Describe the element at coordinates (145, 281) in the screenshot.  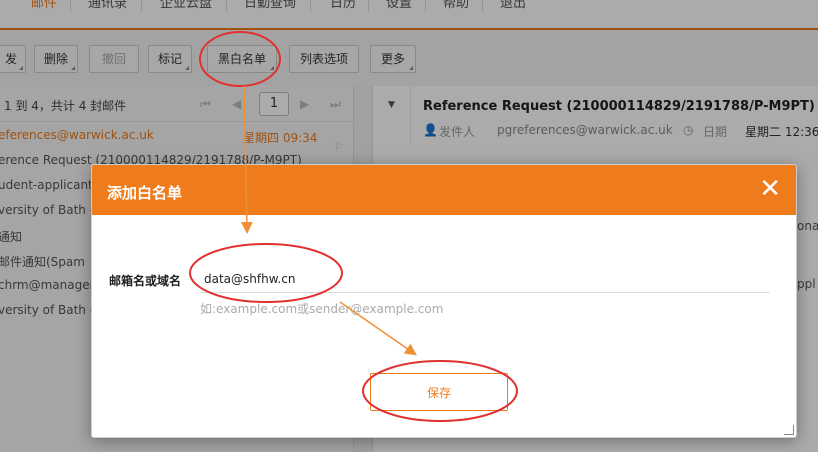
I see `email-domain-label: 邮箱名或域名` at that location.